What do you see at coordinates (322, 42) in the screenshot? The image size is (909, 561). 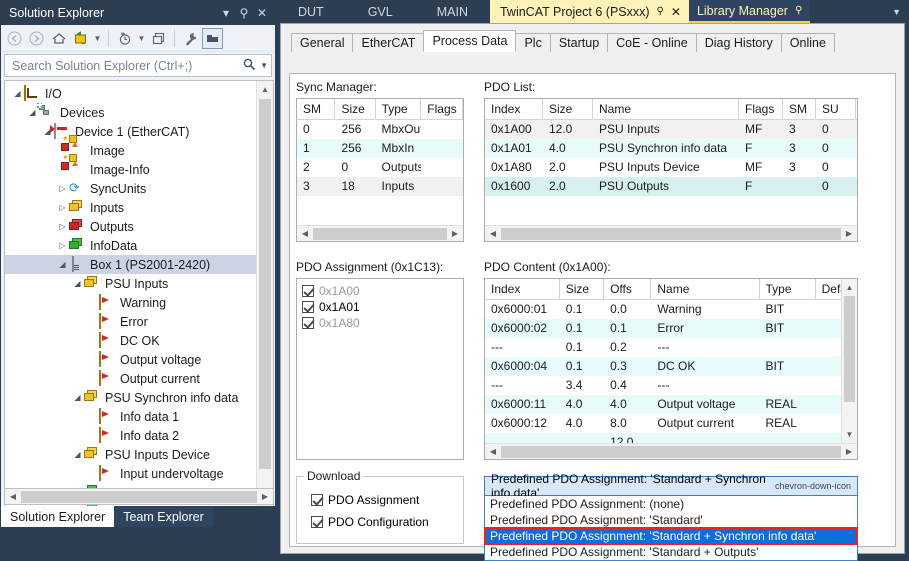 I see `editor-tab-general: General` at bounding box center [322, 42].